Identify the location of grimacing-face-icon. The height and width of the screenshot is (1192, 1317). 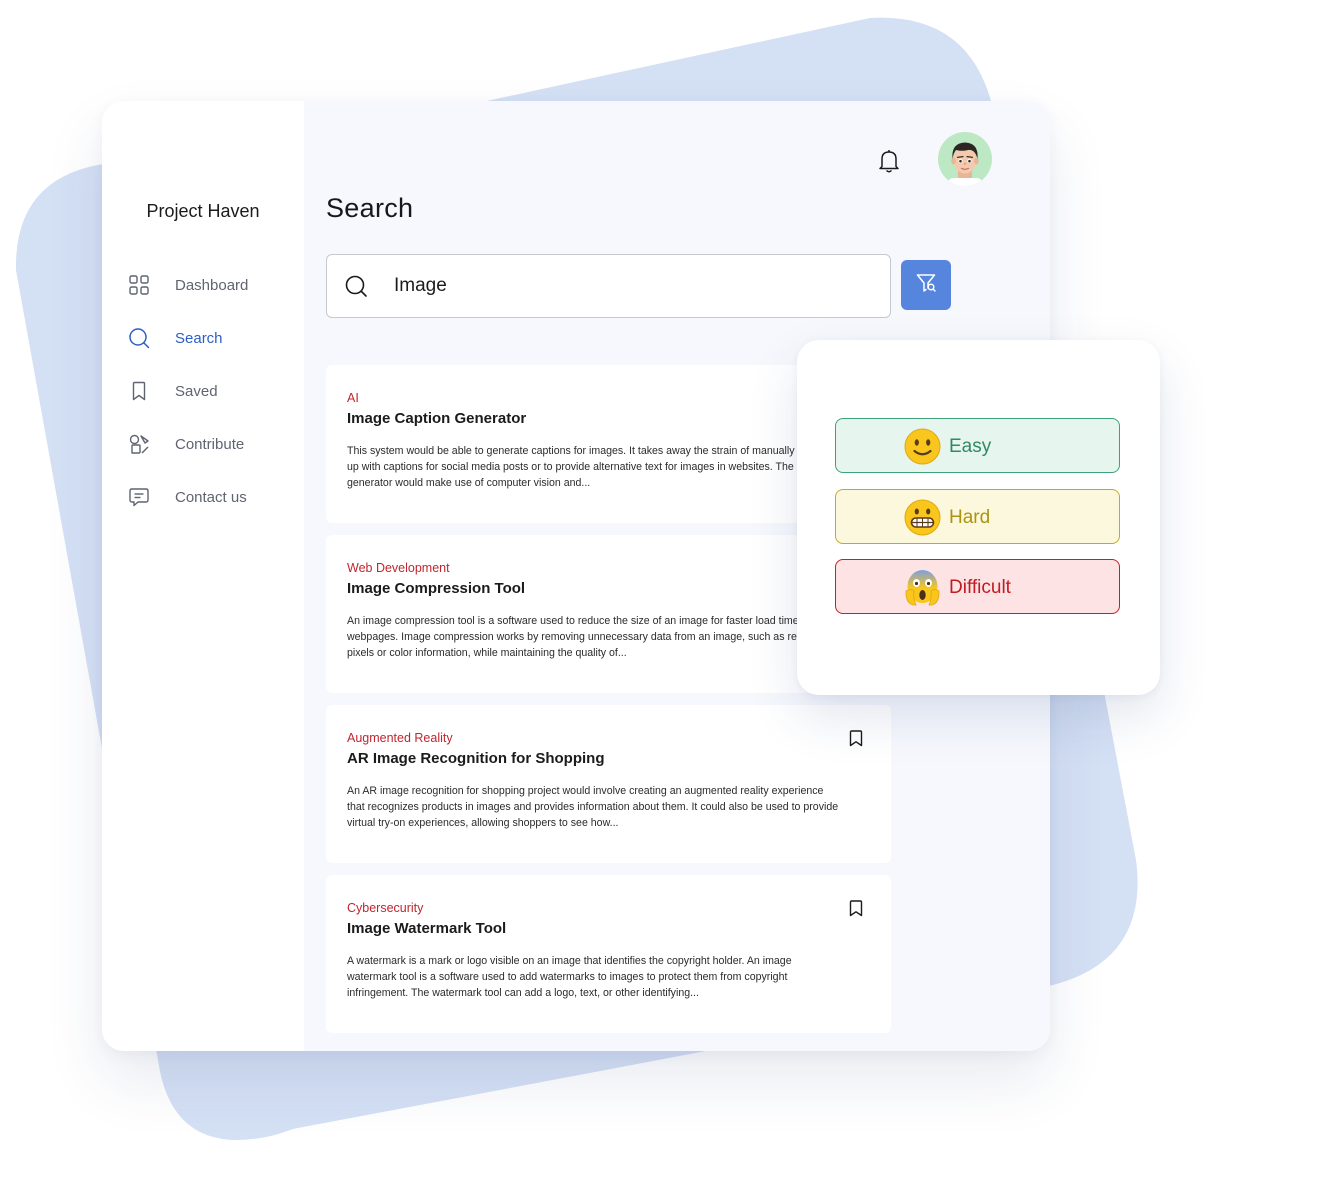
(922, 517).